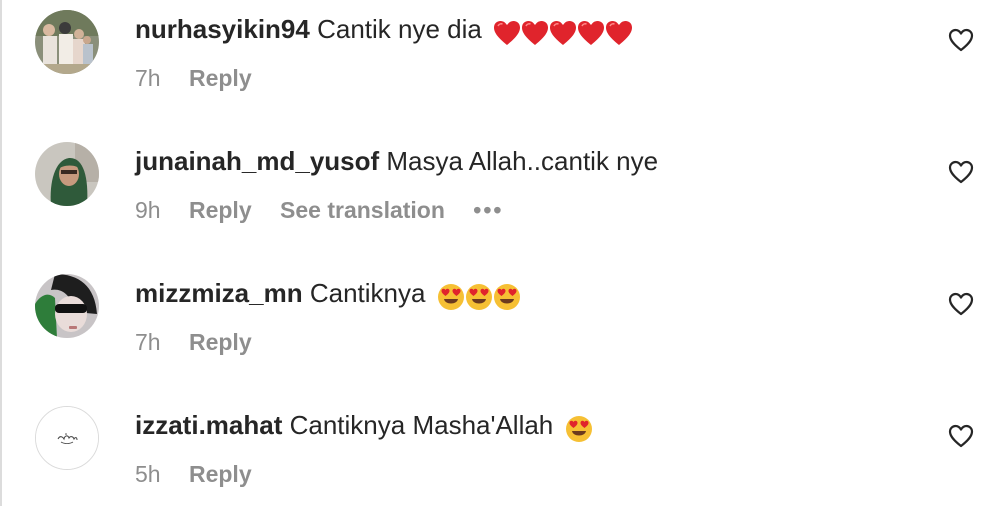  Describe the element at coordinates (367, 293) in the screenshot. I see `comment-text: Cantiknya` at that location.